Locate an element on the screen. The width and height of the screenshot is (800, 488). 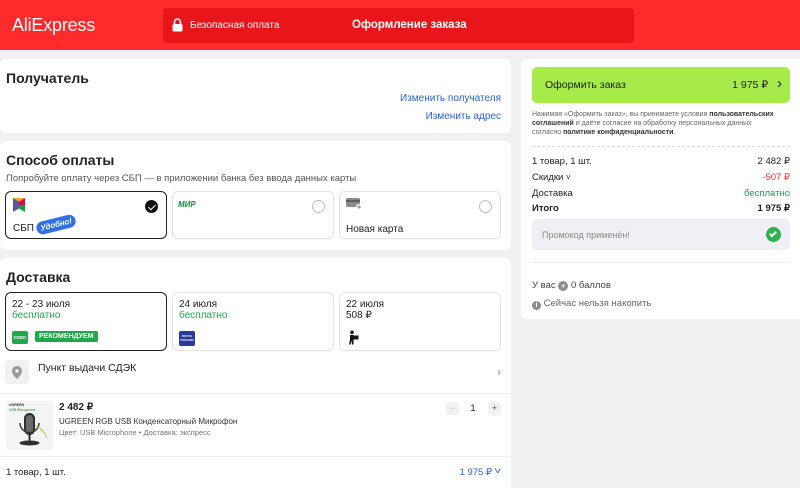
microphone-icon is located at coordinates (33, 429).